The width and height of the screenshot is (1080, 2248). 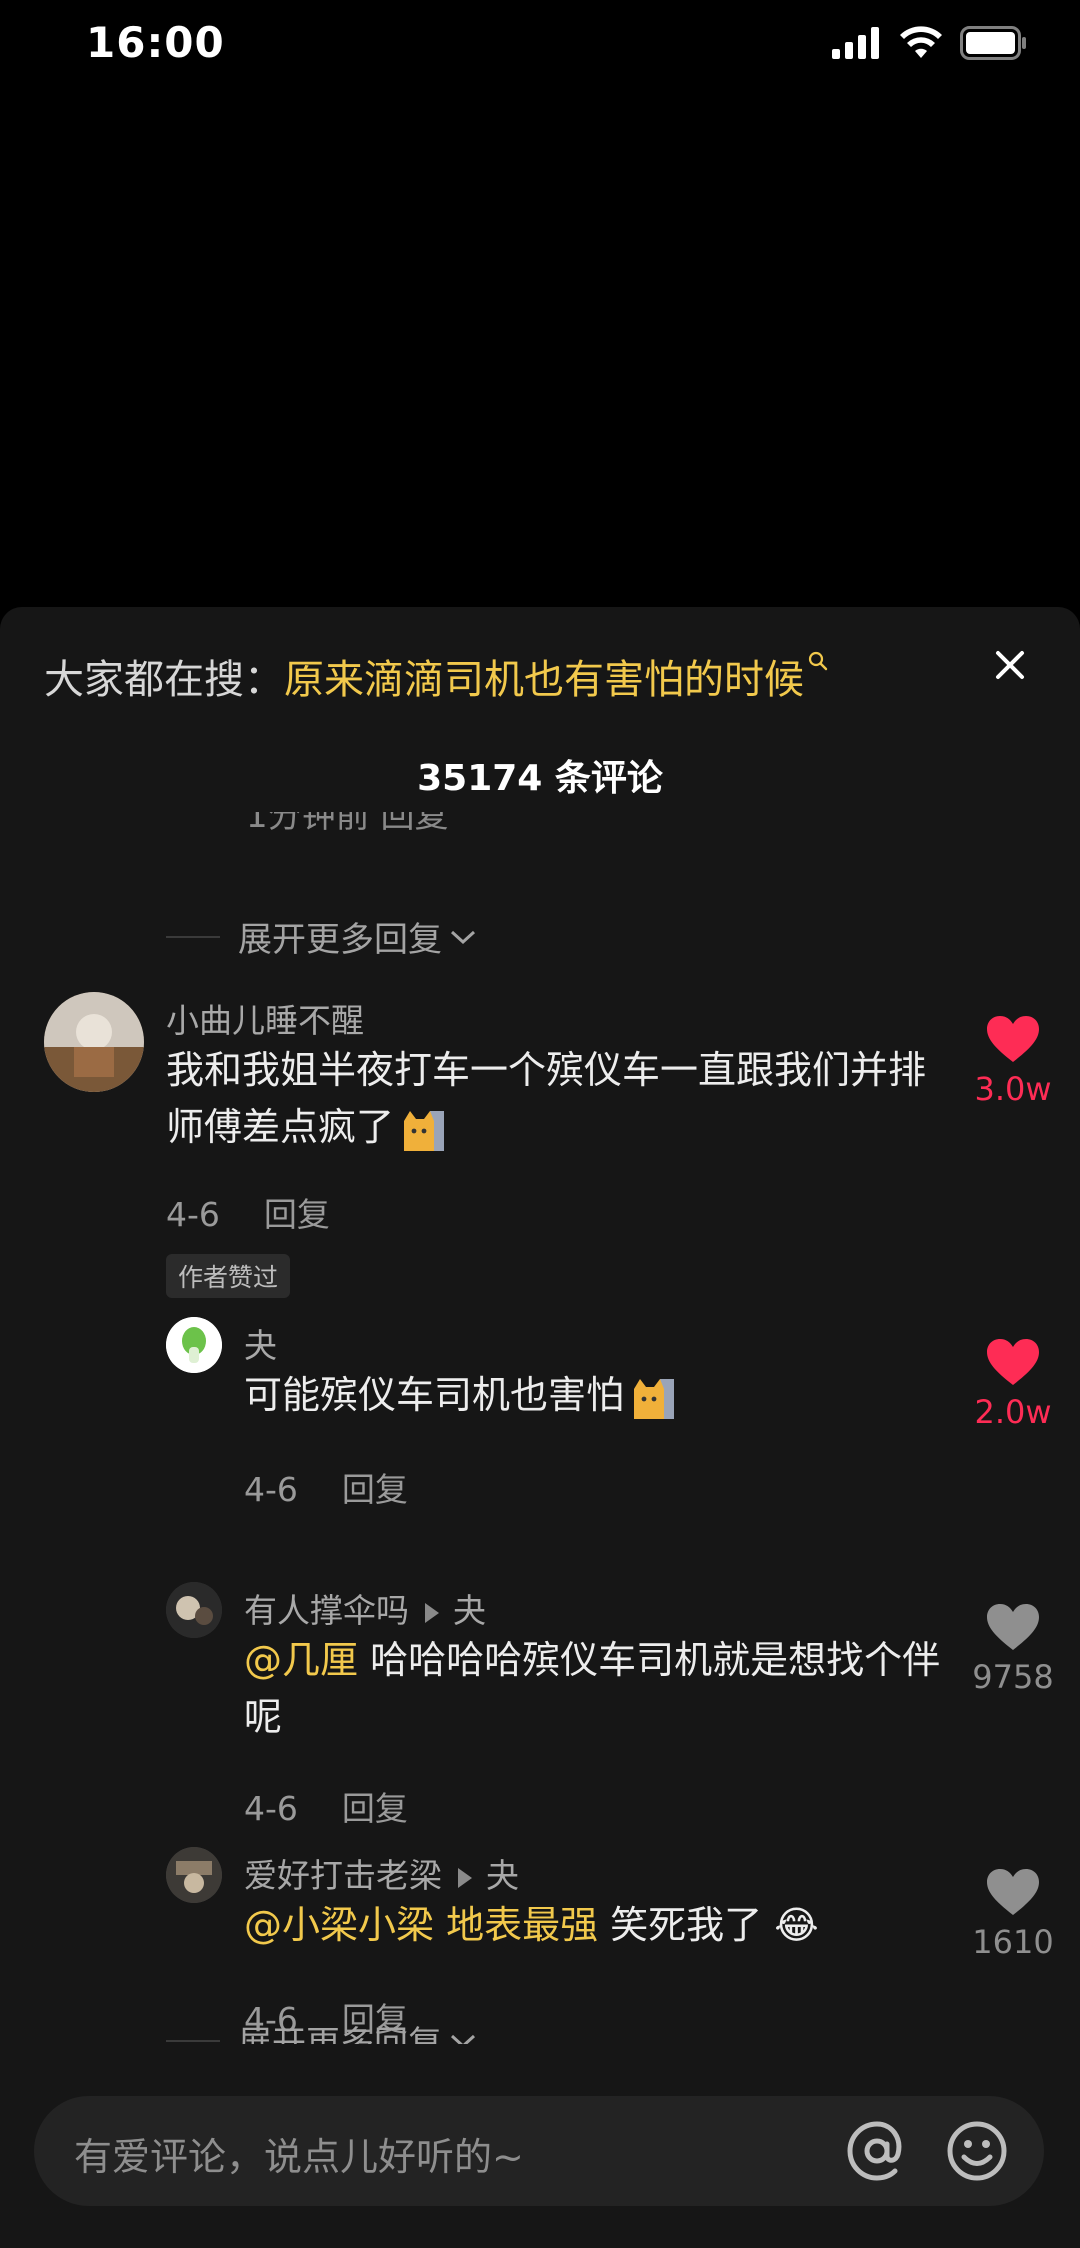 What do you see at coordinates (546, 1098) in the screenshot?
I see `comment-body: 我和我姐半夜打车一个殡仪车一直跟我们并排师傅差点疯了` at bounding box center [546, 1098].